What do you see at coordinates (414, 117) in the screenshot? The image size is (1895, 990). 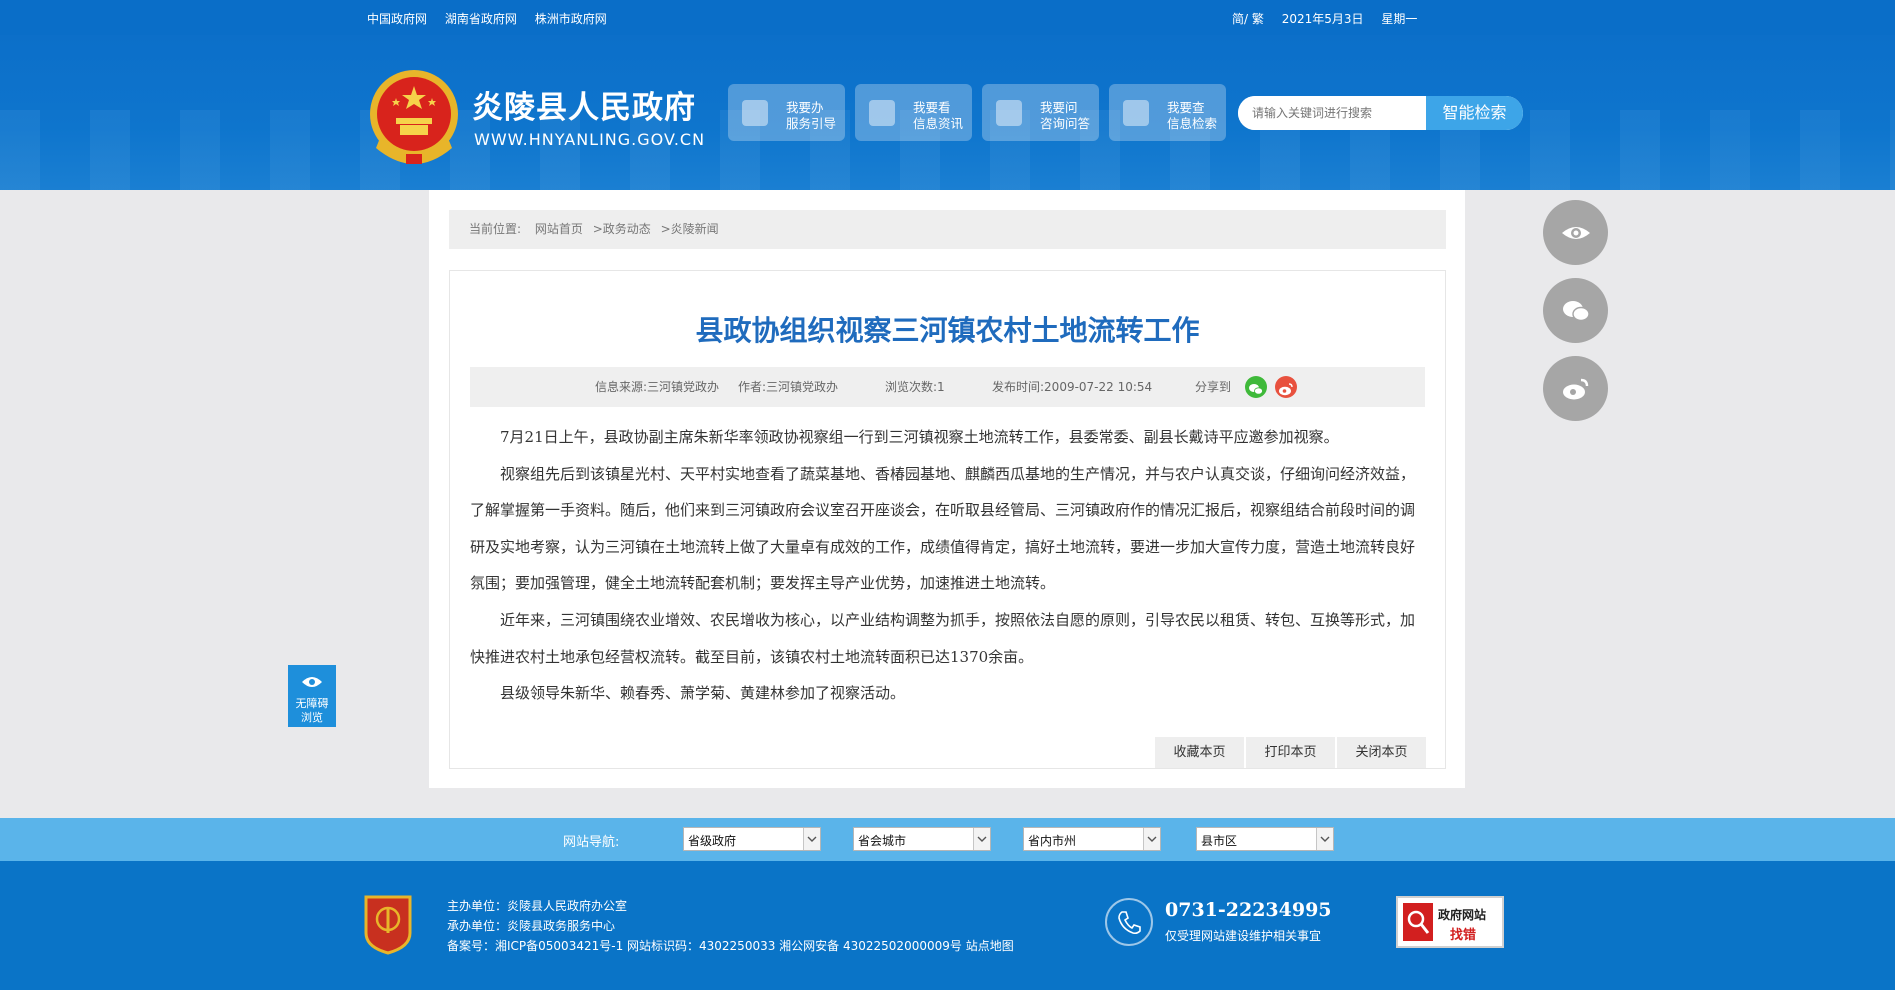 I see `national-emblem-icon` at bounding box center [414, 117].